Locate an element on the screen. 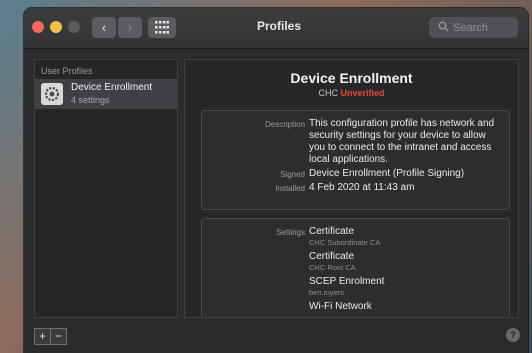 The width and height of the screenshot is (532, 353). installed-label: Installed is located at coordinates (290, 188).